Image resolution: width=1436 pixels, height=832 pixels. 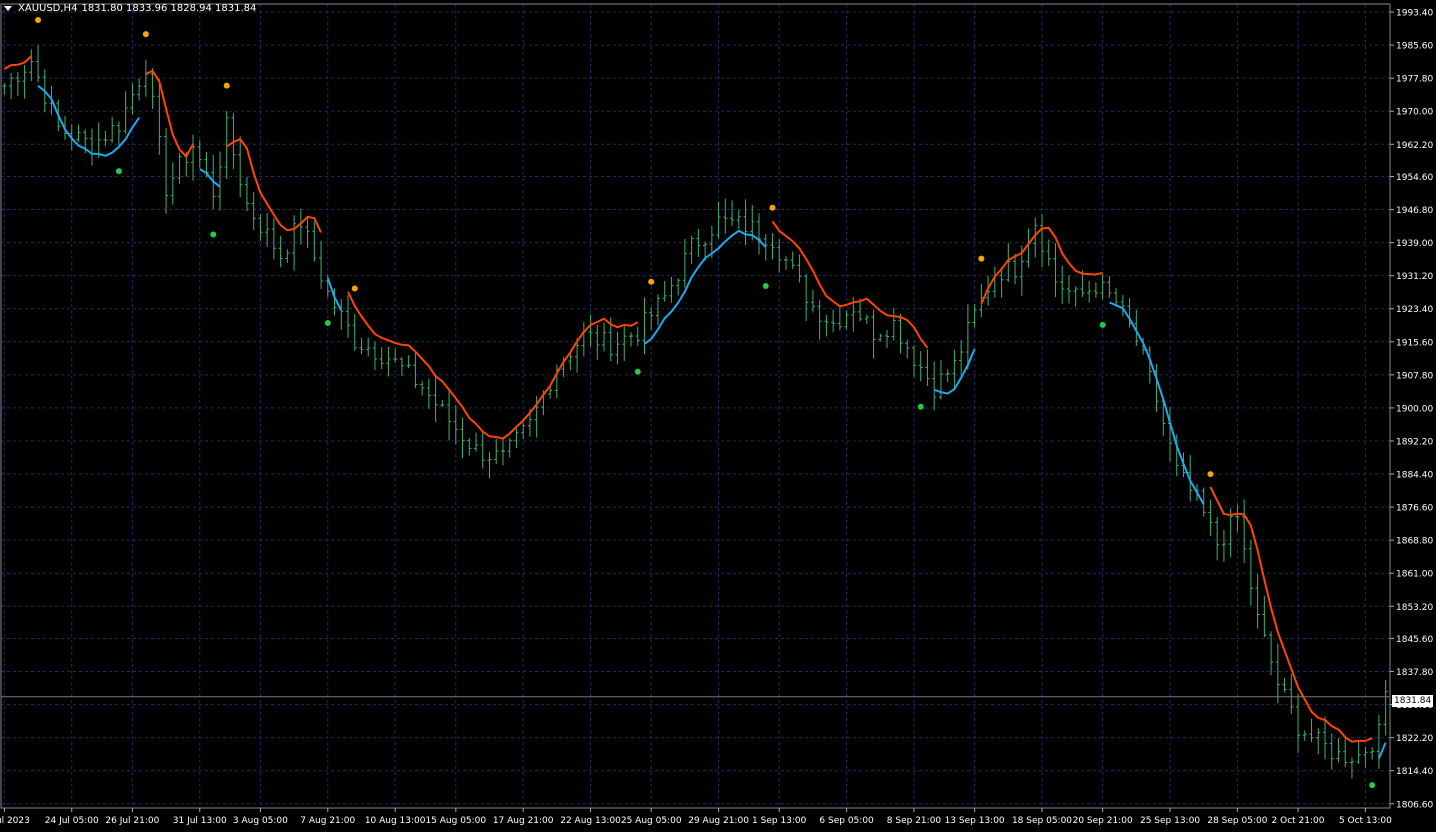 I want to click on x-tick-label: 25 Aug 05:00, so click(x=651, y=821).